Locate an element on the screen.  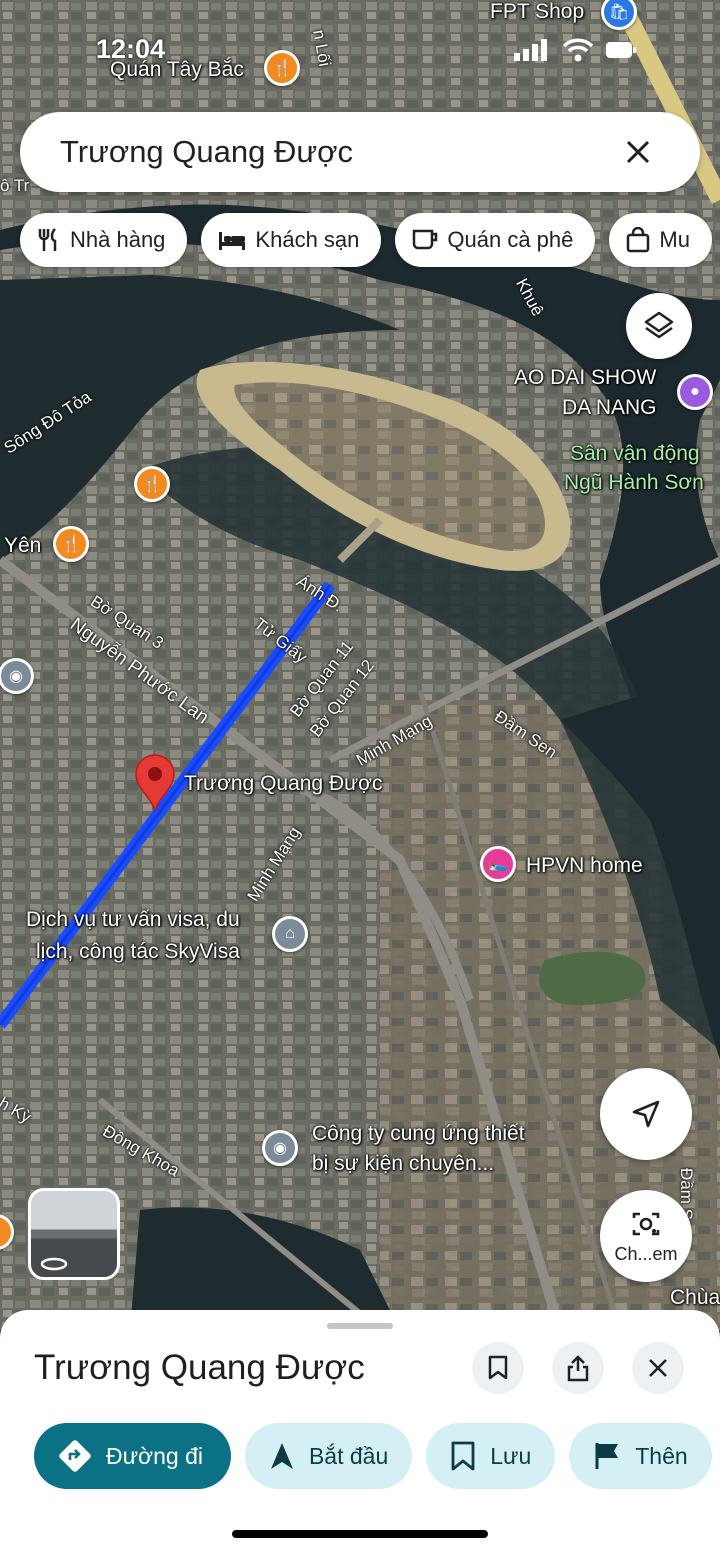
street-view-thumbnail is located at coordinates (74, 1234).